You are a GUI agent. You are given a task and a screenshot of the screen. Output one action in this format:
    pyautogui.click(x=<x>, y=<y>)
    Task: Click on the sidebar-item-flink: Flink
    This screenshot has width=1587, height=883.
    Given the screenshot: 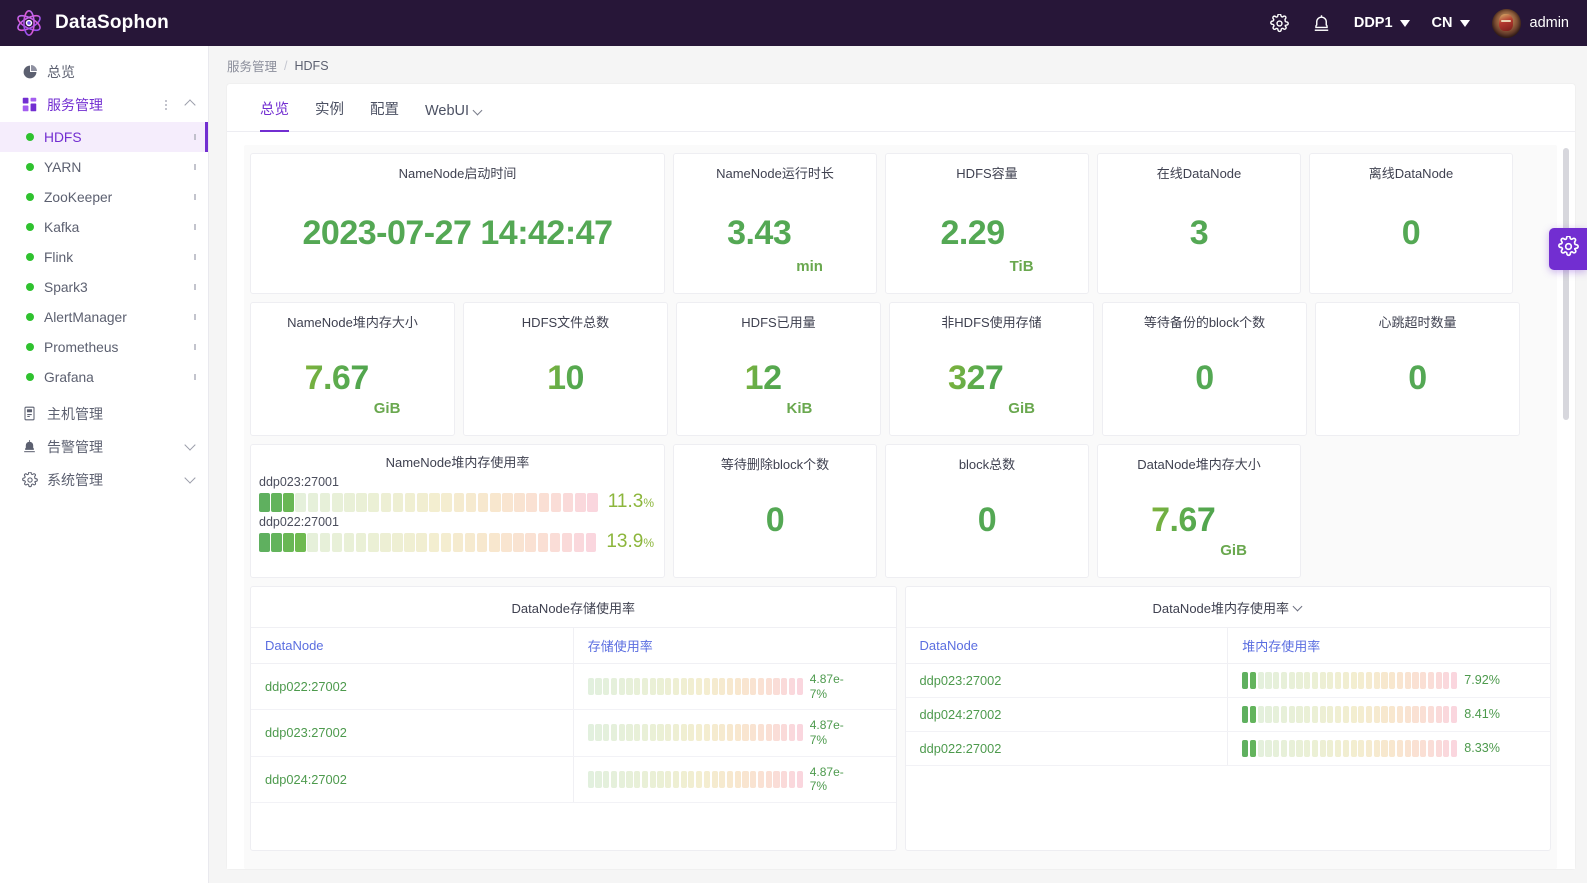 What is the action you would take?
    pyautogui.click(x=104, y=257)
    